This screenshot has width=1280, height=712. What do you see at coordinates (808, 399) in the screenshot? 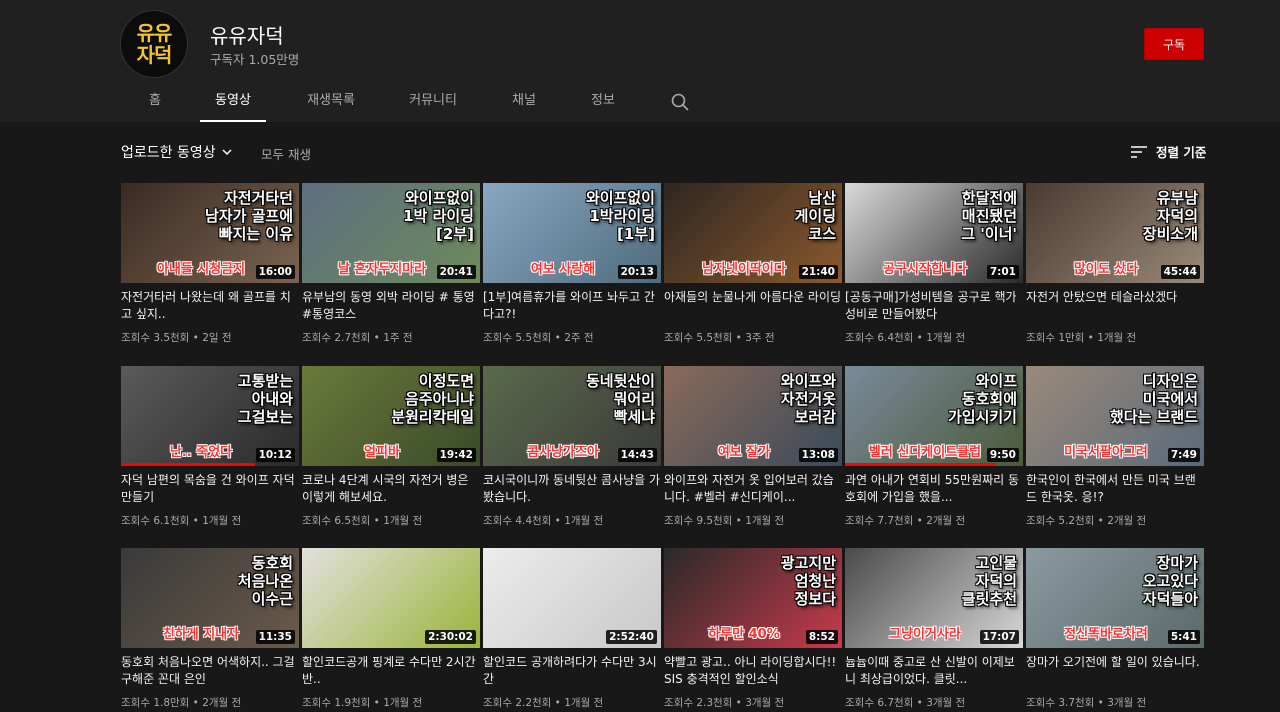
I see `thumbnail-caption: 와이프와 자전거옷 보러감` at bounding box center [808, 399].